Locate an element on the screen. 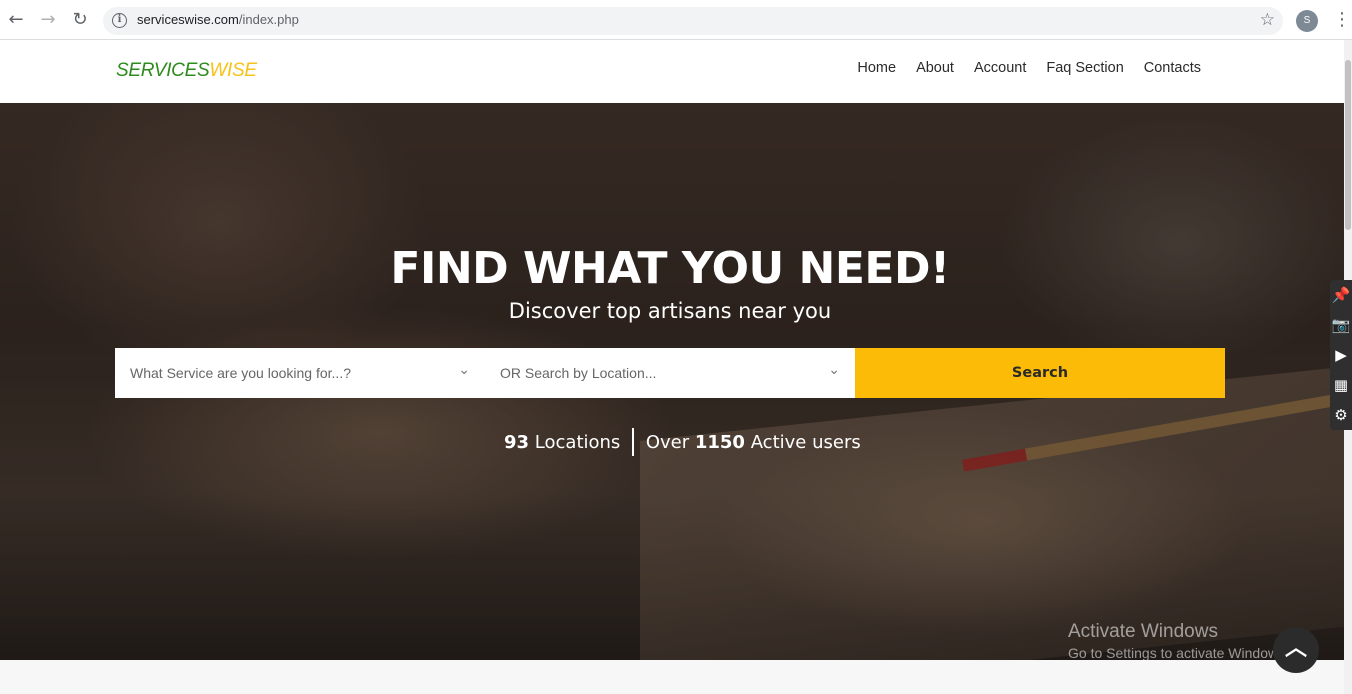 This screenshot has height=694, width=1352. main-nav: Home About Account Faq Section Contacts is located at coordinates (1029, 68).